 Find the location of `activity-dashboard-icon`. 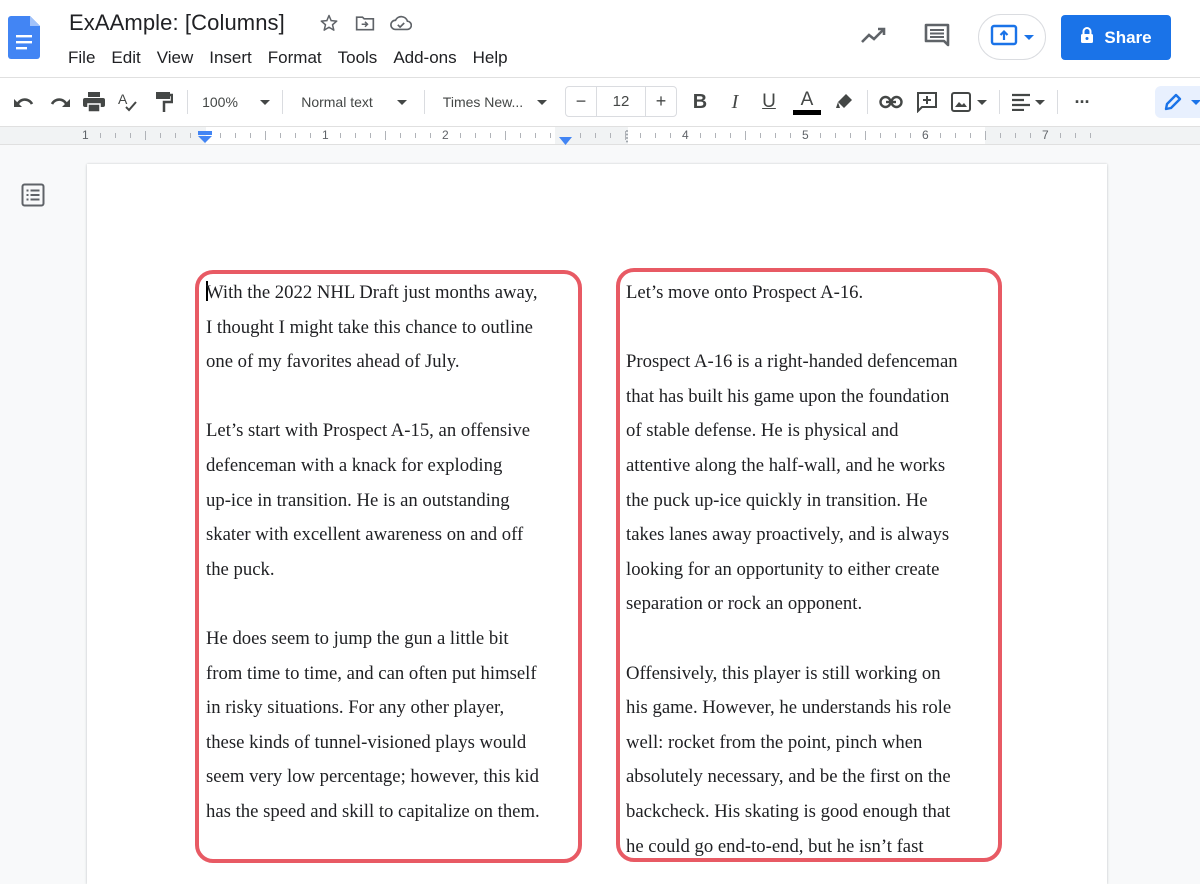

activity-dashboard-icon is located at coordinates (874, 36).